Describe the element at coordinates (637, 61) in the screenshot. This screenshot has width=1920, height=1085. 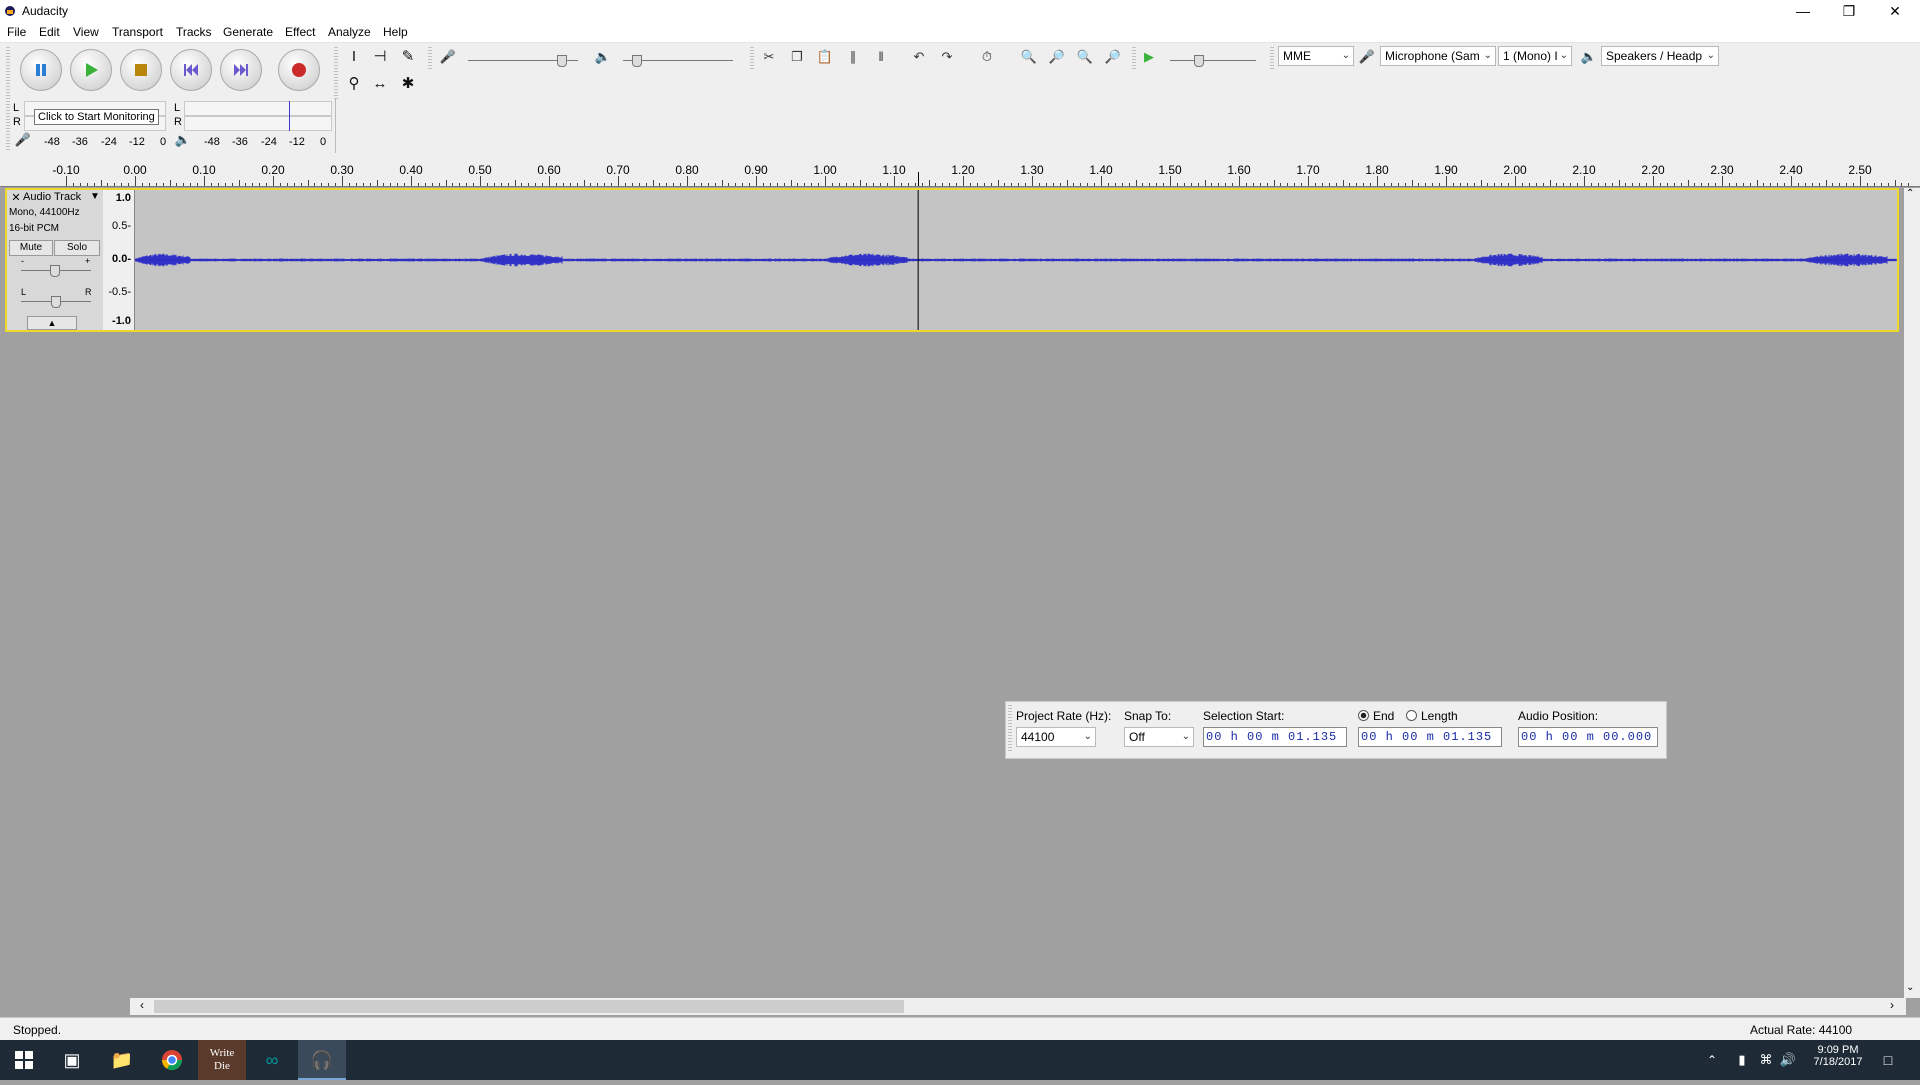
I see `playback-volume-thumb` at that location.